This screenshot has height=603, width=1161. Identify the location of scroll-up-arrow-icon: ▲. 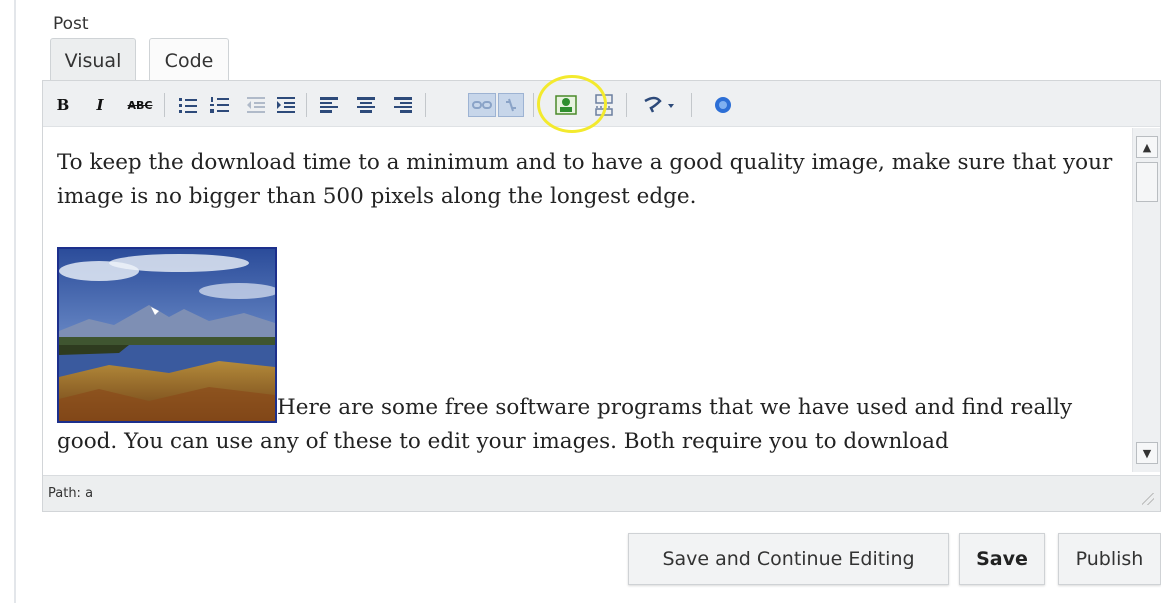
(1147, 147).